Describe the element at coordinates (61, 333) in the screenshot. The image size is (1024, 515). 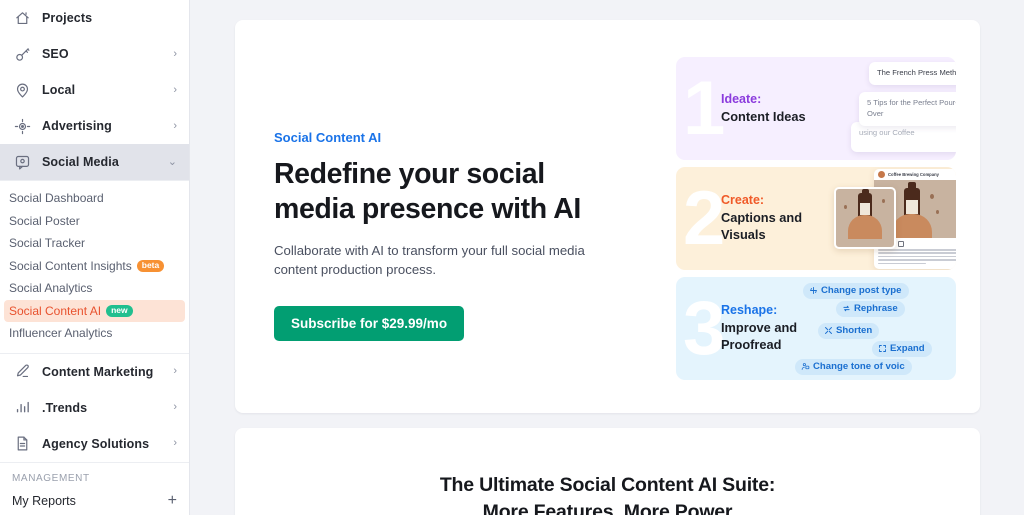
I see `sidebar-subitem-label: Influencer Analytics` at that location.